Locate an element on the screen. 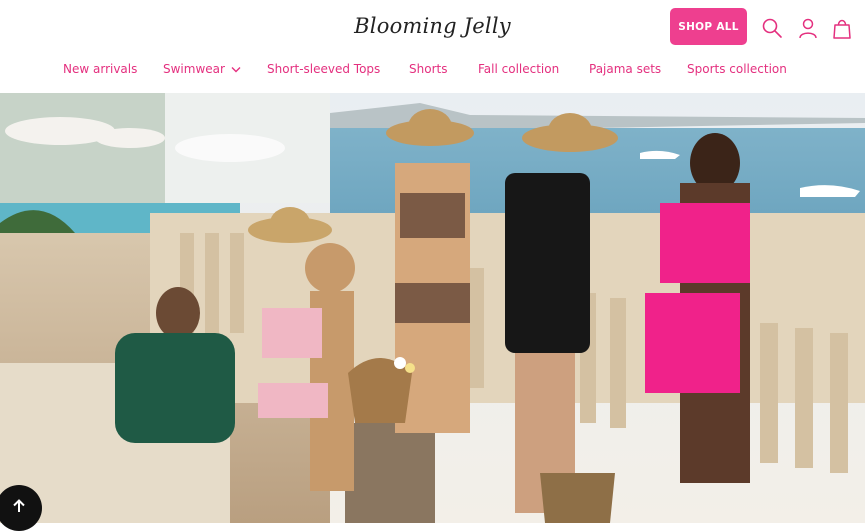 This screenshot has width=865, height=531. nav-item-swimwear: Swimwear is located at coordinates (202, 69).